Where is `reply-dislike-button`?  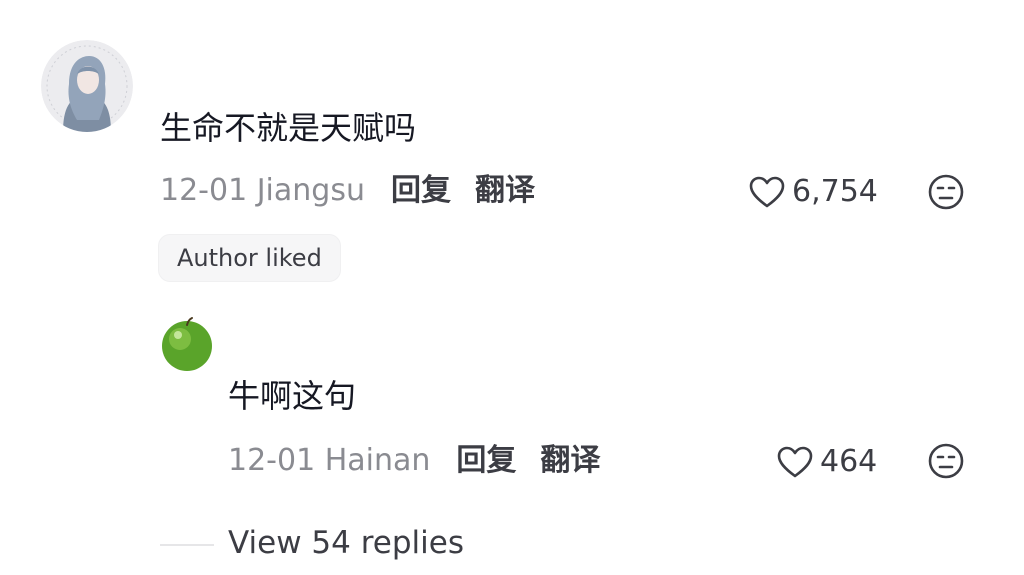
reply-dislike-button is located at coordinates (946, 463).